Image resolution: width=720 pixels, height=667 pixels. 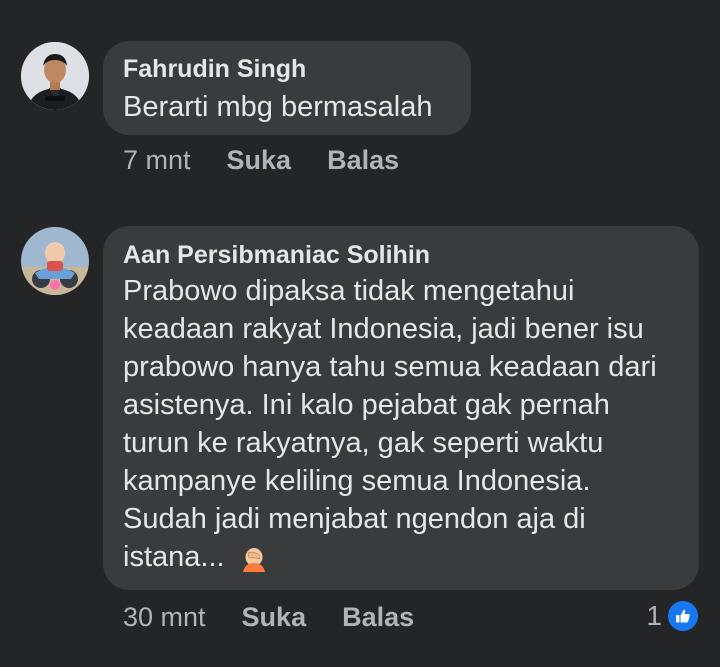 What do you see at coordinates (683, 616) in the screenshot?
I see `like-thumb-icon` at bounding box center [683, 616].